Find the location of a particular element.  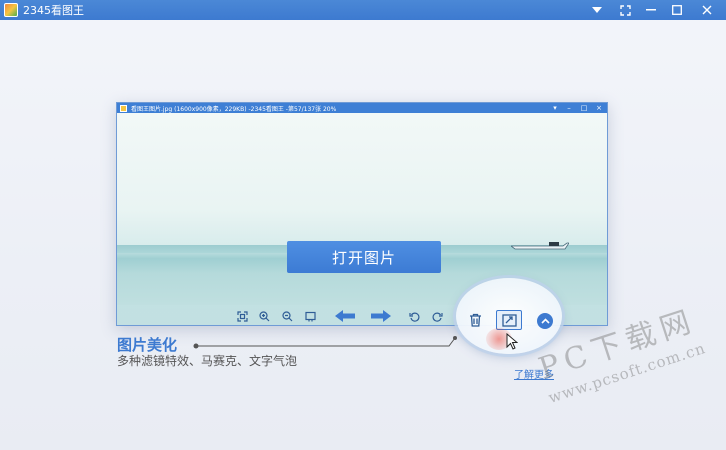

fullscreen-icon is located at coordinates (625, 10).